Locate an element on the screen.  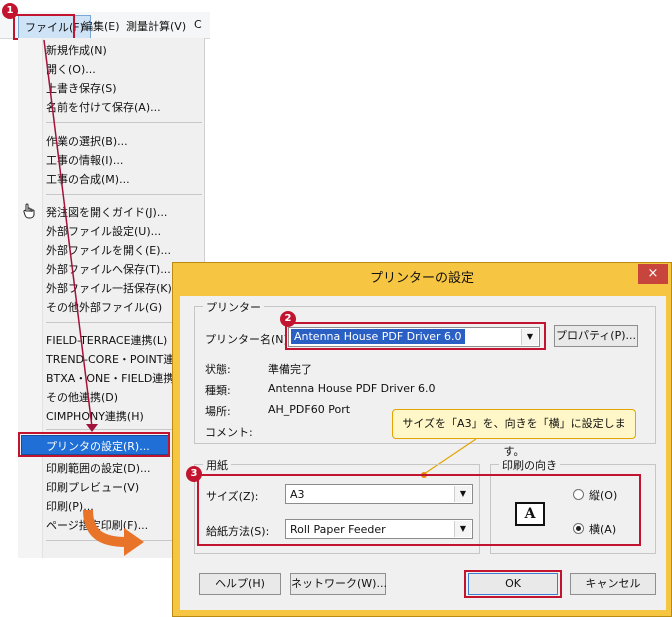
paper-orientation-highlight-frame is located at coordinates (419, 510).